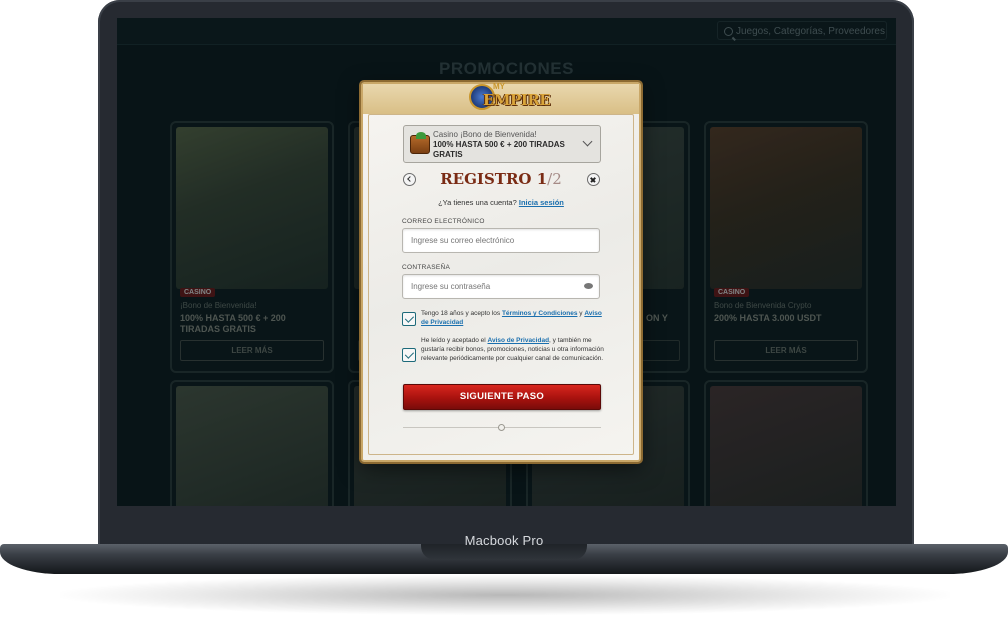  Describe the element at coordinates (426, 267) in the screenshot. I see `password-label: CONTRASEÑA` at that location.